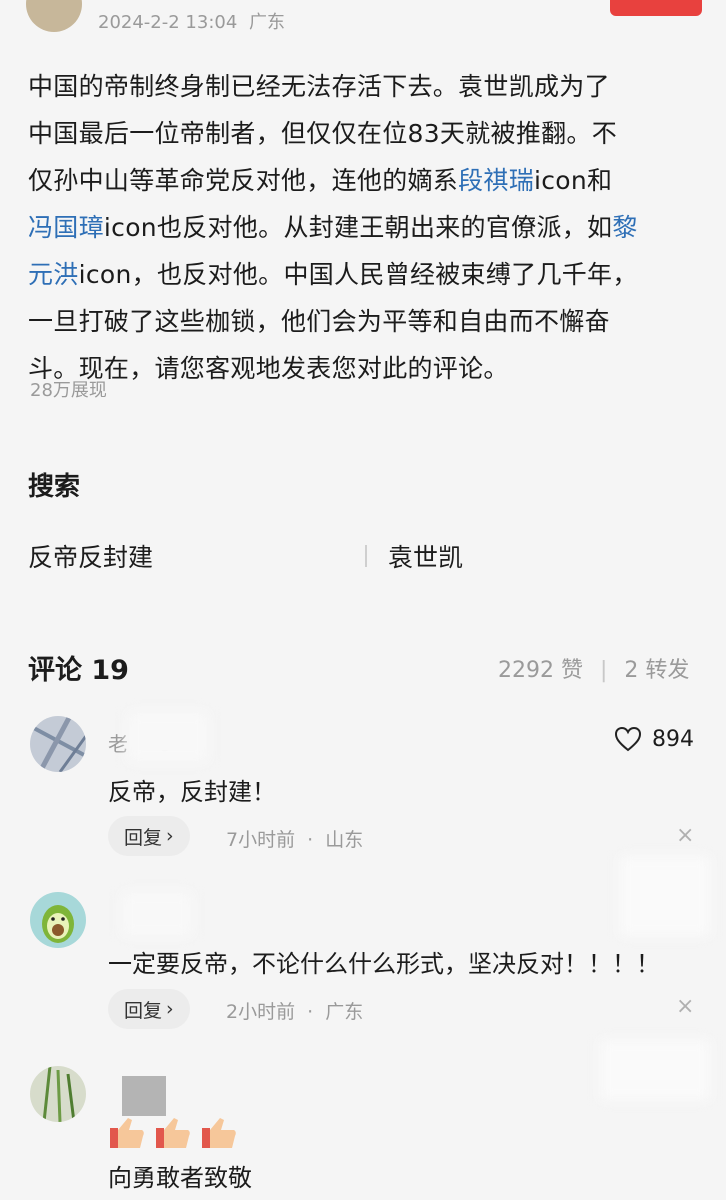  I want to click on comments-title: 评论 19, so click(78, 670).